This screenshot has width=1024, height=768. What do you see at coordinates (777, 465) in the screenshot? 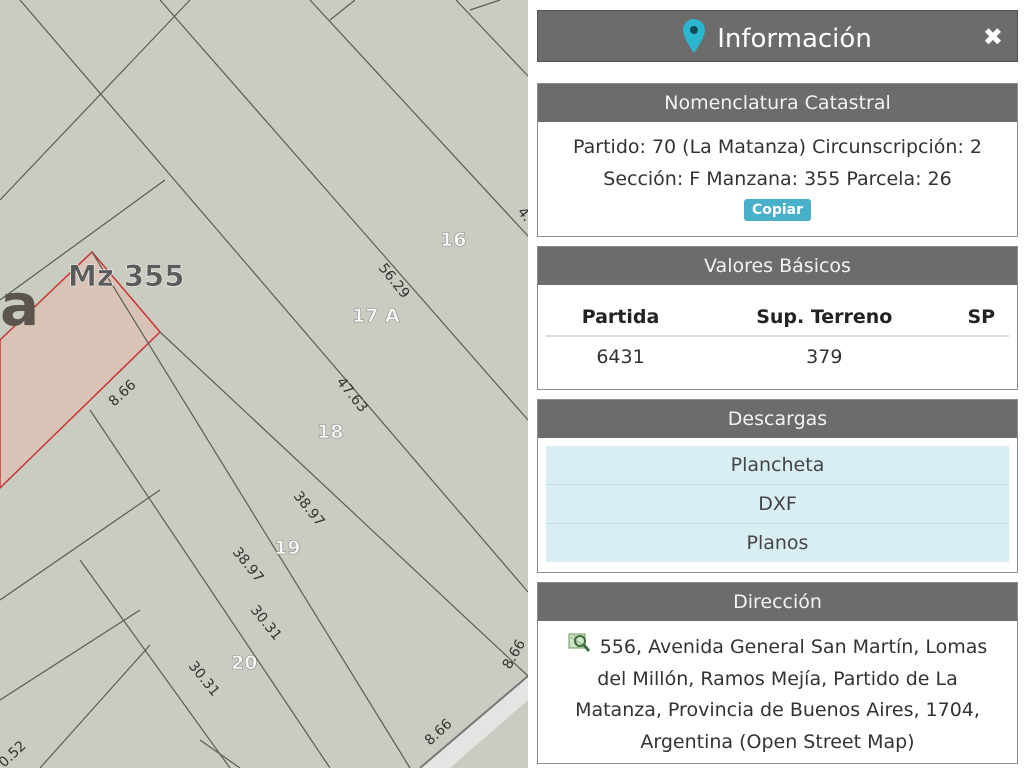
I see `download-plancheta: Plancheta` at bounding box center [777, 465].